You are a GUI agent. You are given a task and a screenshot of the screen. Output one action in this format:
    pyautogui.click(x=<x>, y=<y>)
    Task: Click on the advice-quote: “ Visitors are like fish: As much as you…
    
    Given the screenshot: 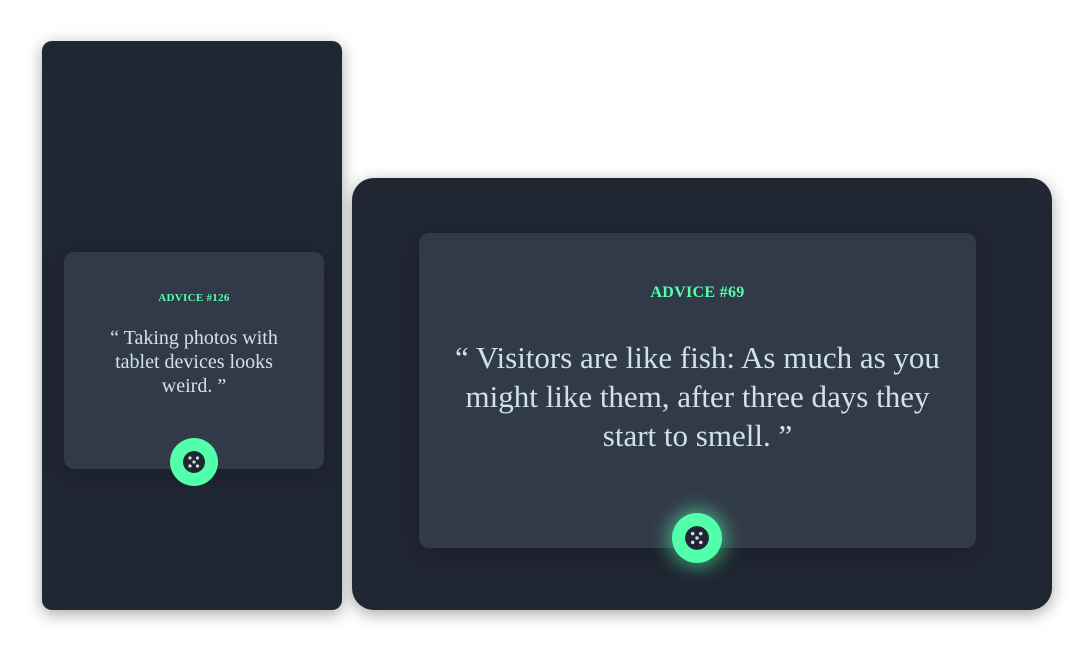 What is the action you would take?
    pyautogui.click(x=697, y=396)
    